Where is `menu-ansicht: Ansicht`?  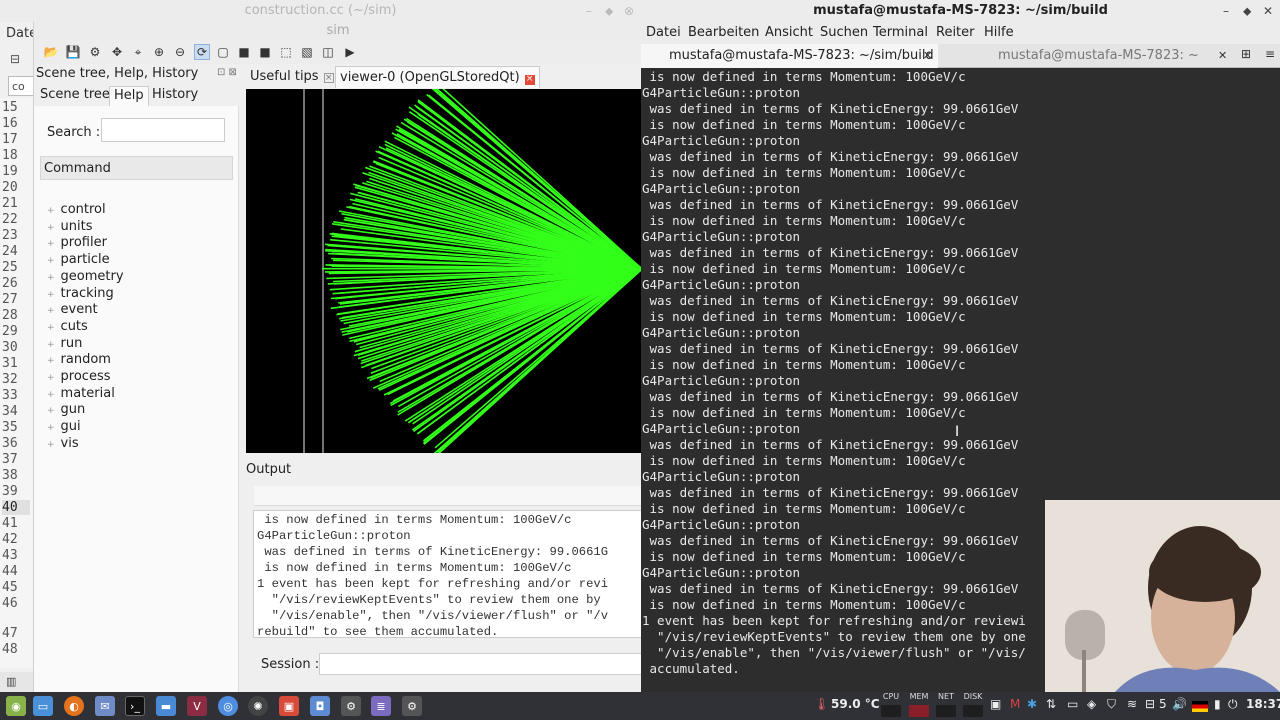 menu-ansicht: Ansicht is located at coordinates (789, 32).